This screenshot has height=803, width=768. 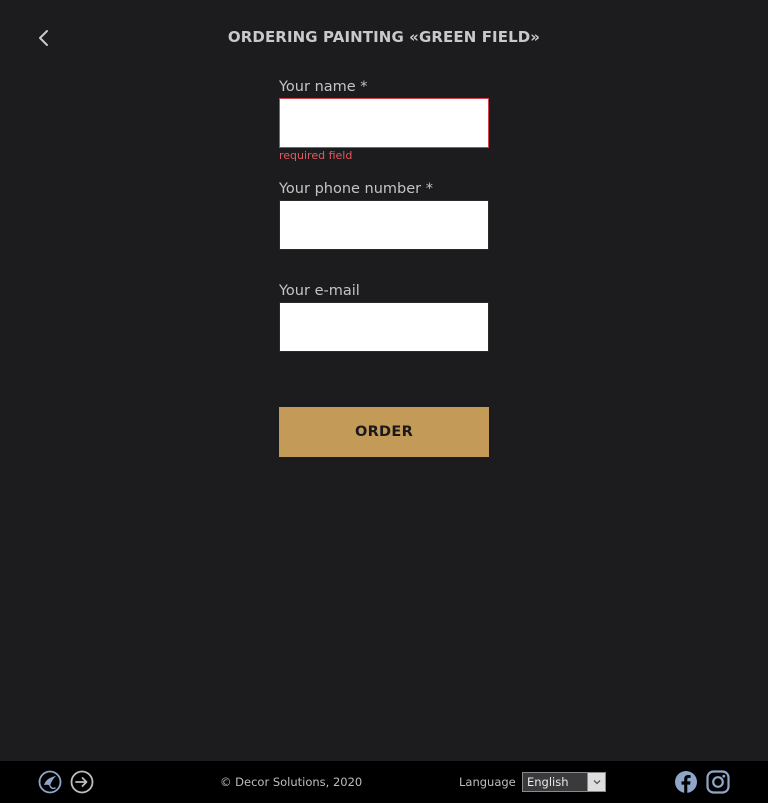 I want to click on order-button: ORDER, so click(x=384, y=432).